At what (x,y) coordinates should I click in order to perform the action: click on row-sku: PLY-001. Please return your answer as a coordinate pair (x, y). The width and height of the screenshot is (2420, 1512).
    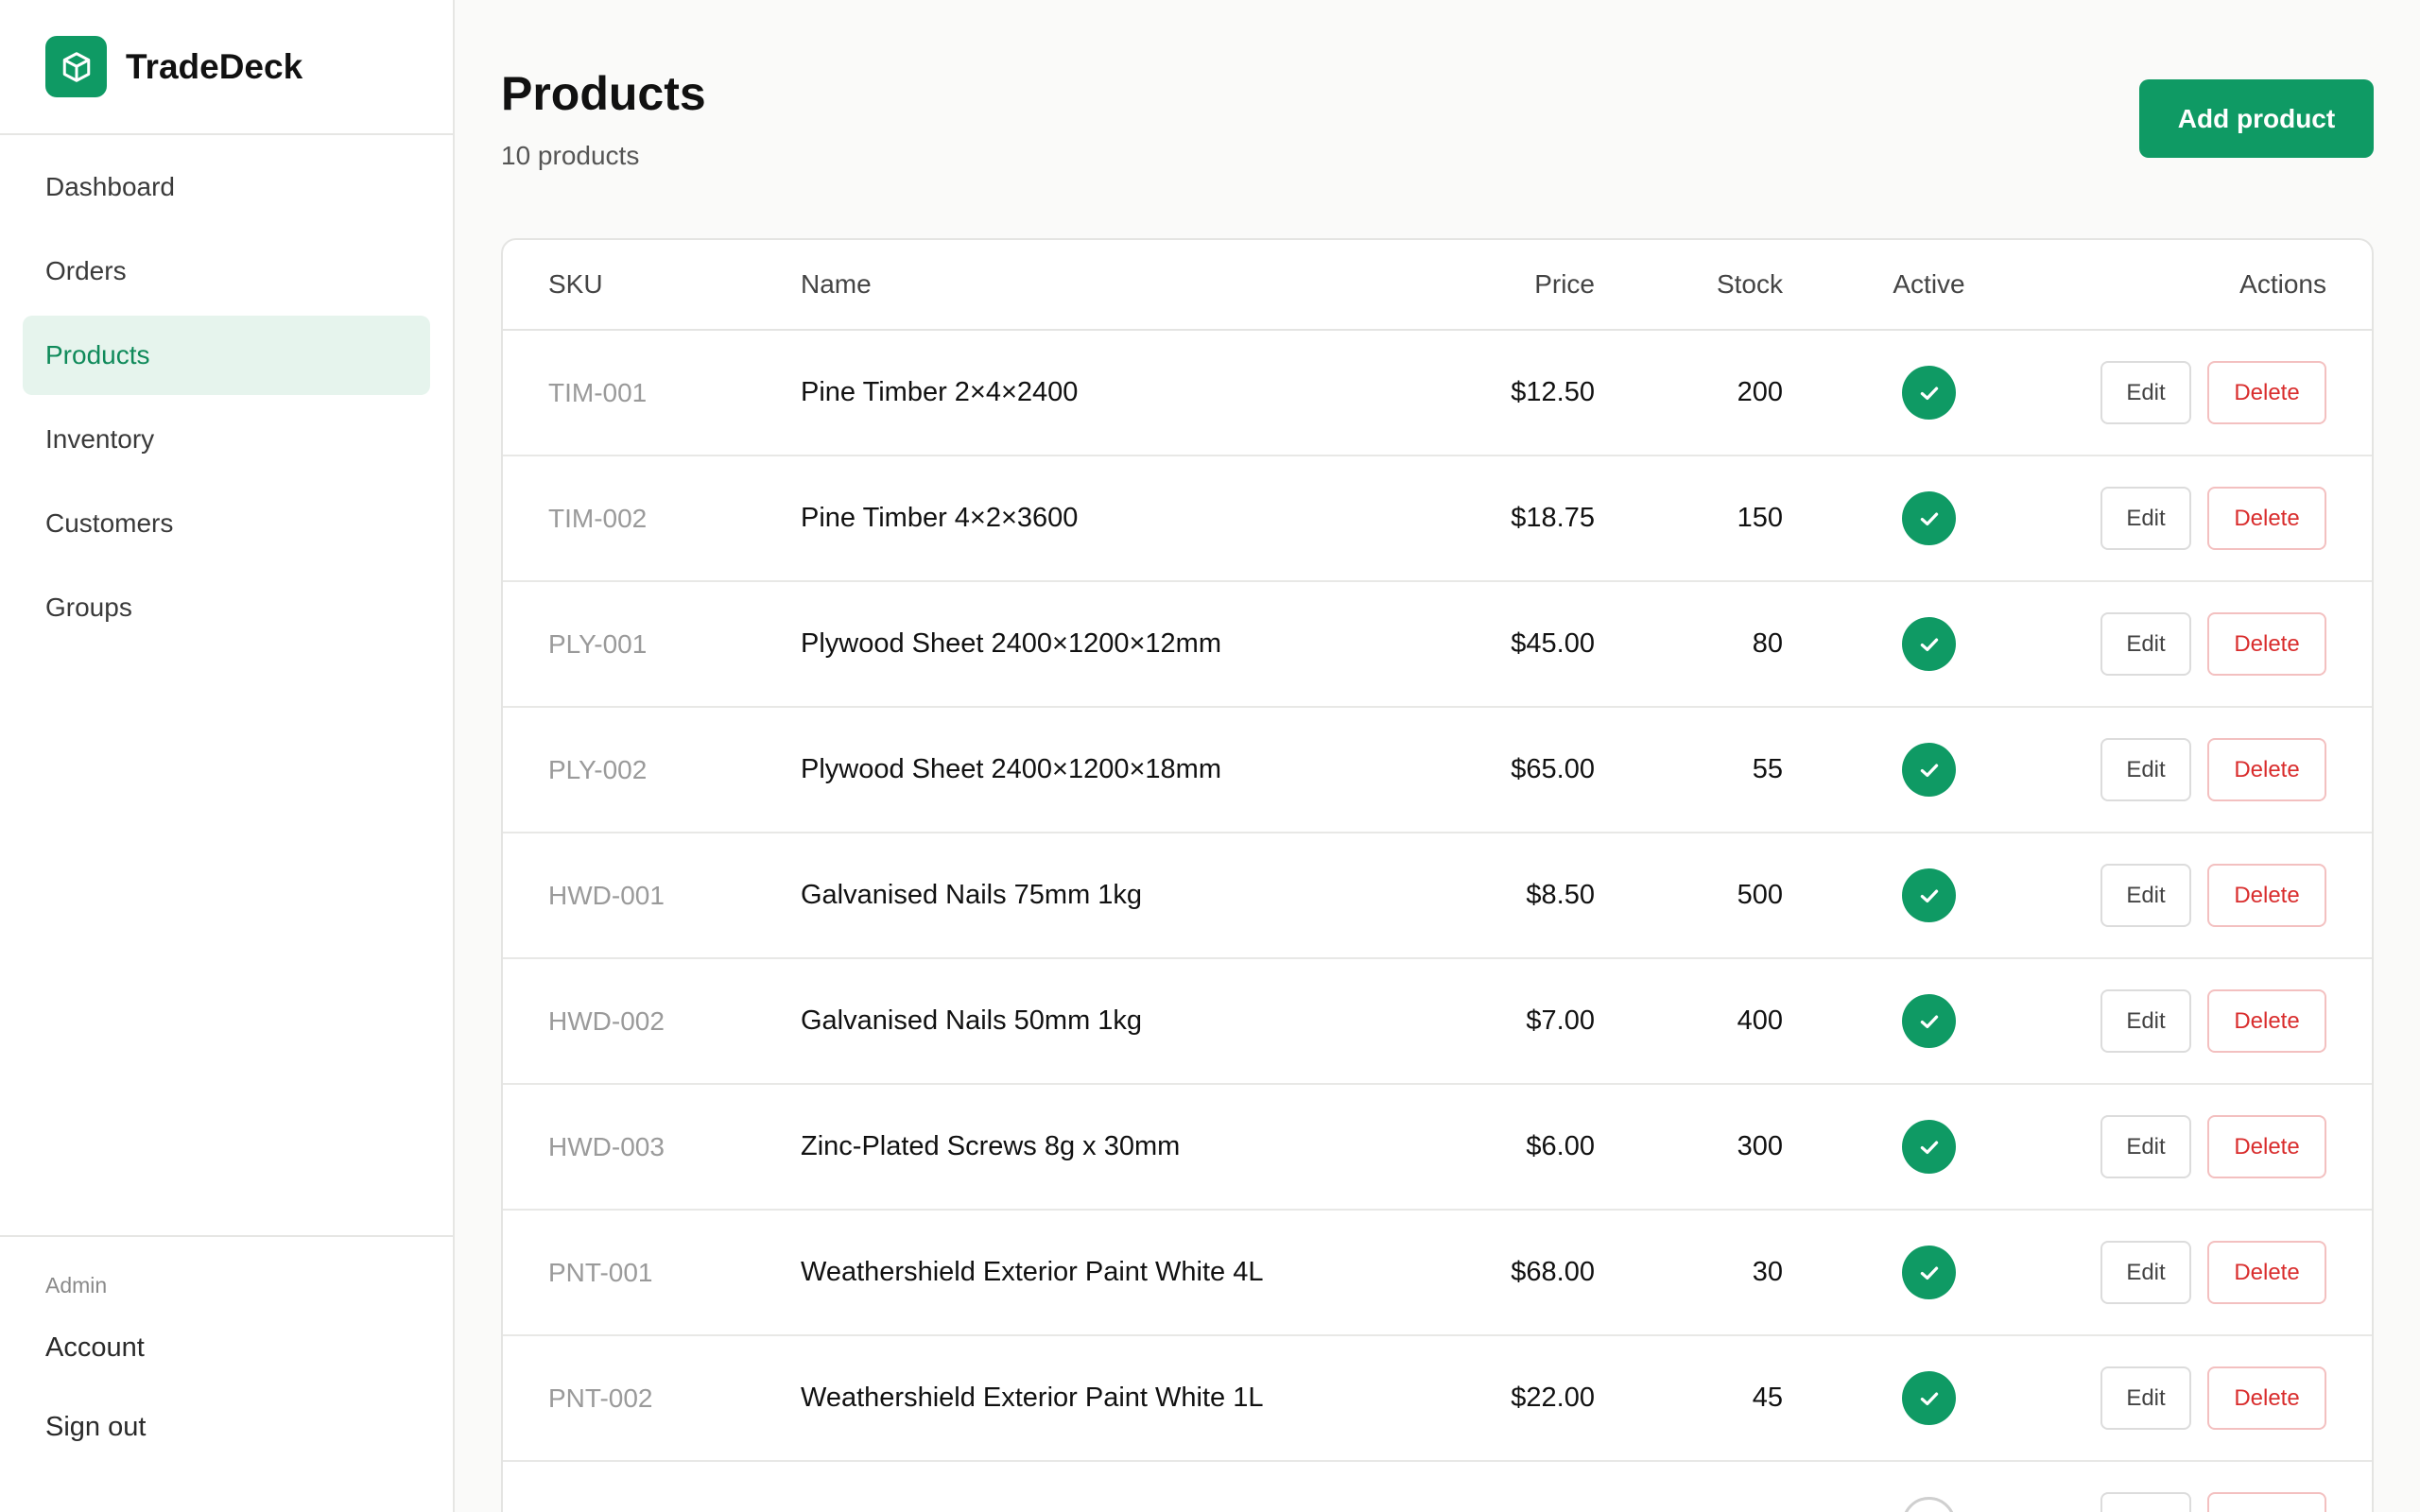
    Looking at the image, I should click on (598, 643).